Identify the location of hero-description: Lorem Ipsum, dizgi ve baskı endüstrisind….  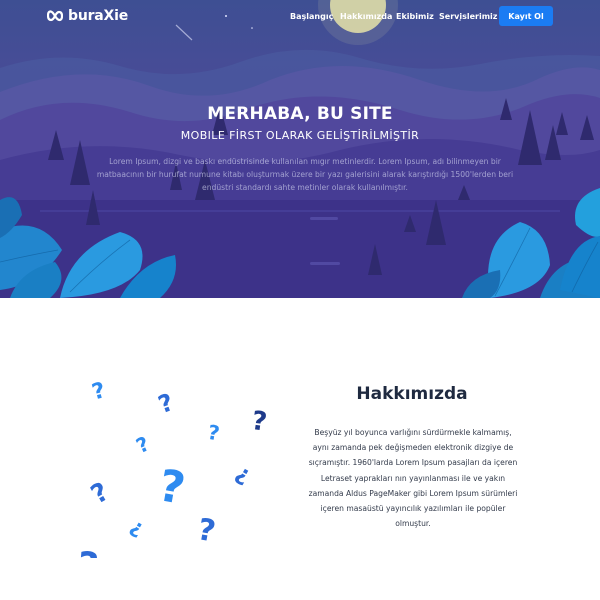
(305, 174).